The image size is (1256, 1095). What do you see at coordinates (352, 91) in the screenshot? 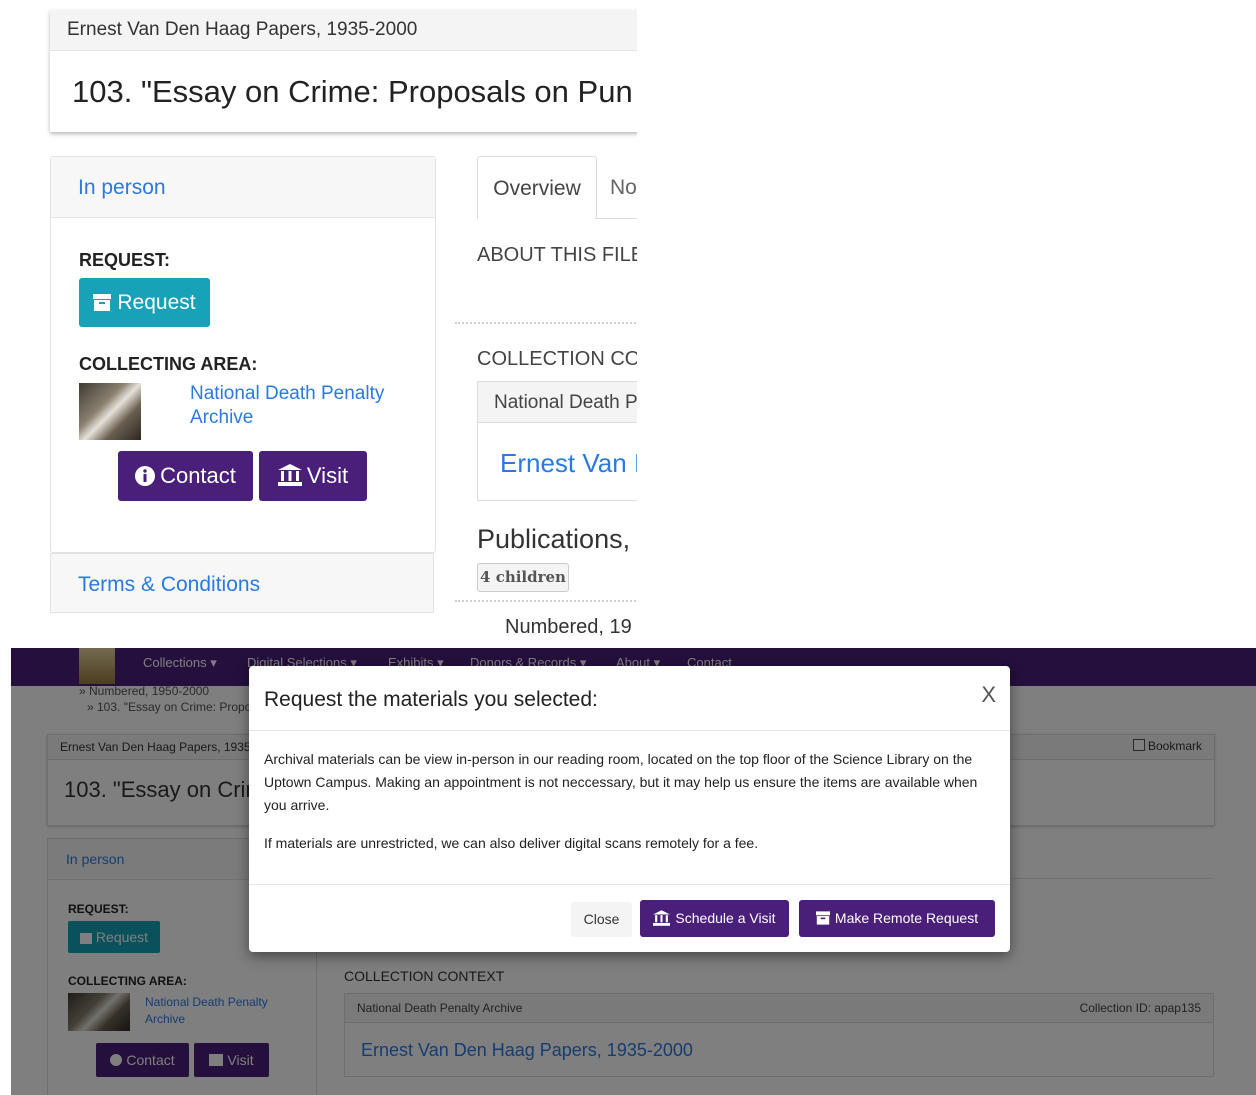
I see `page-title: 103. "Essay on Crime: Proposals on Pun` at bounding box center [352, 91].